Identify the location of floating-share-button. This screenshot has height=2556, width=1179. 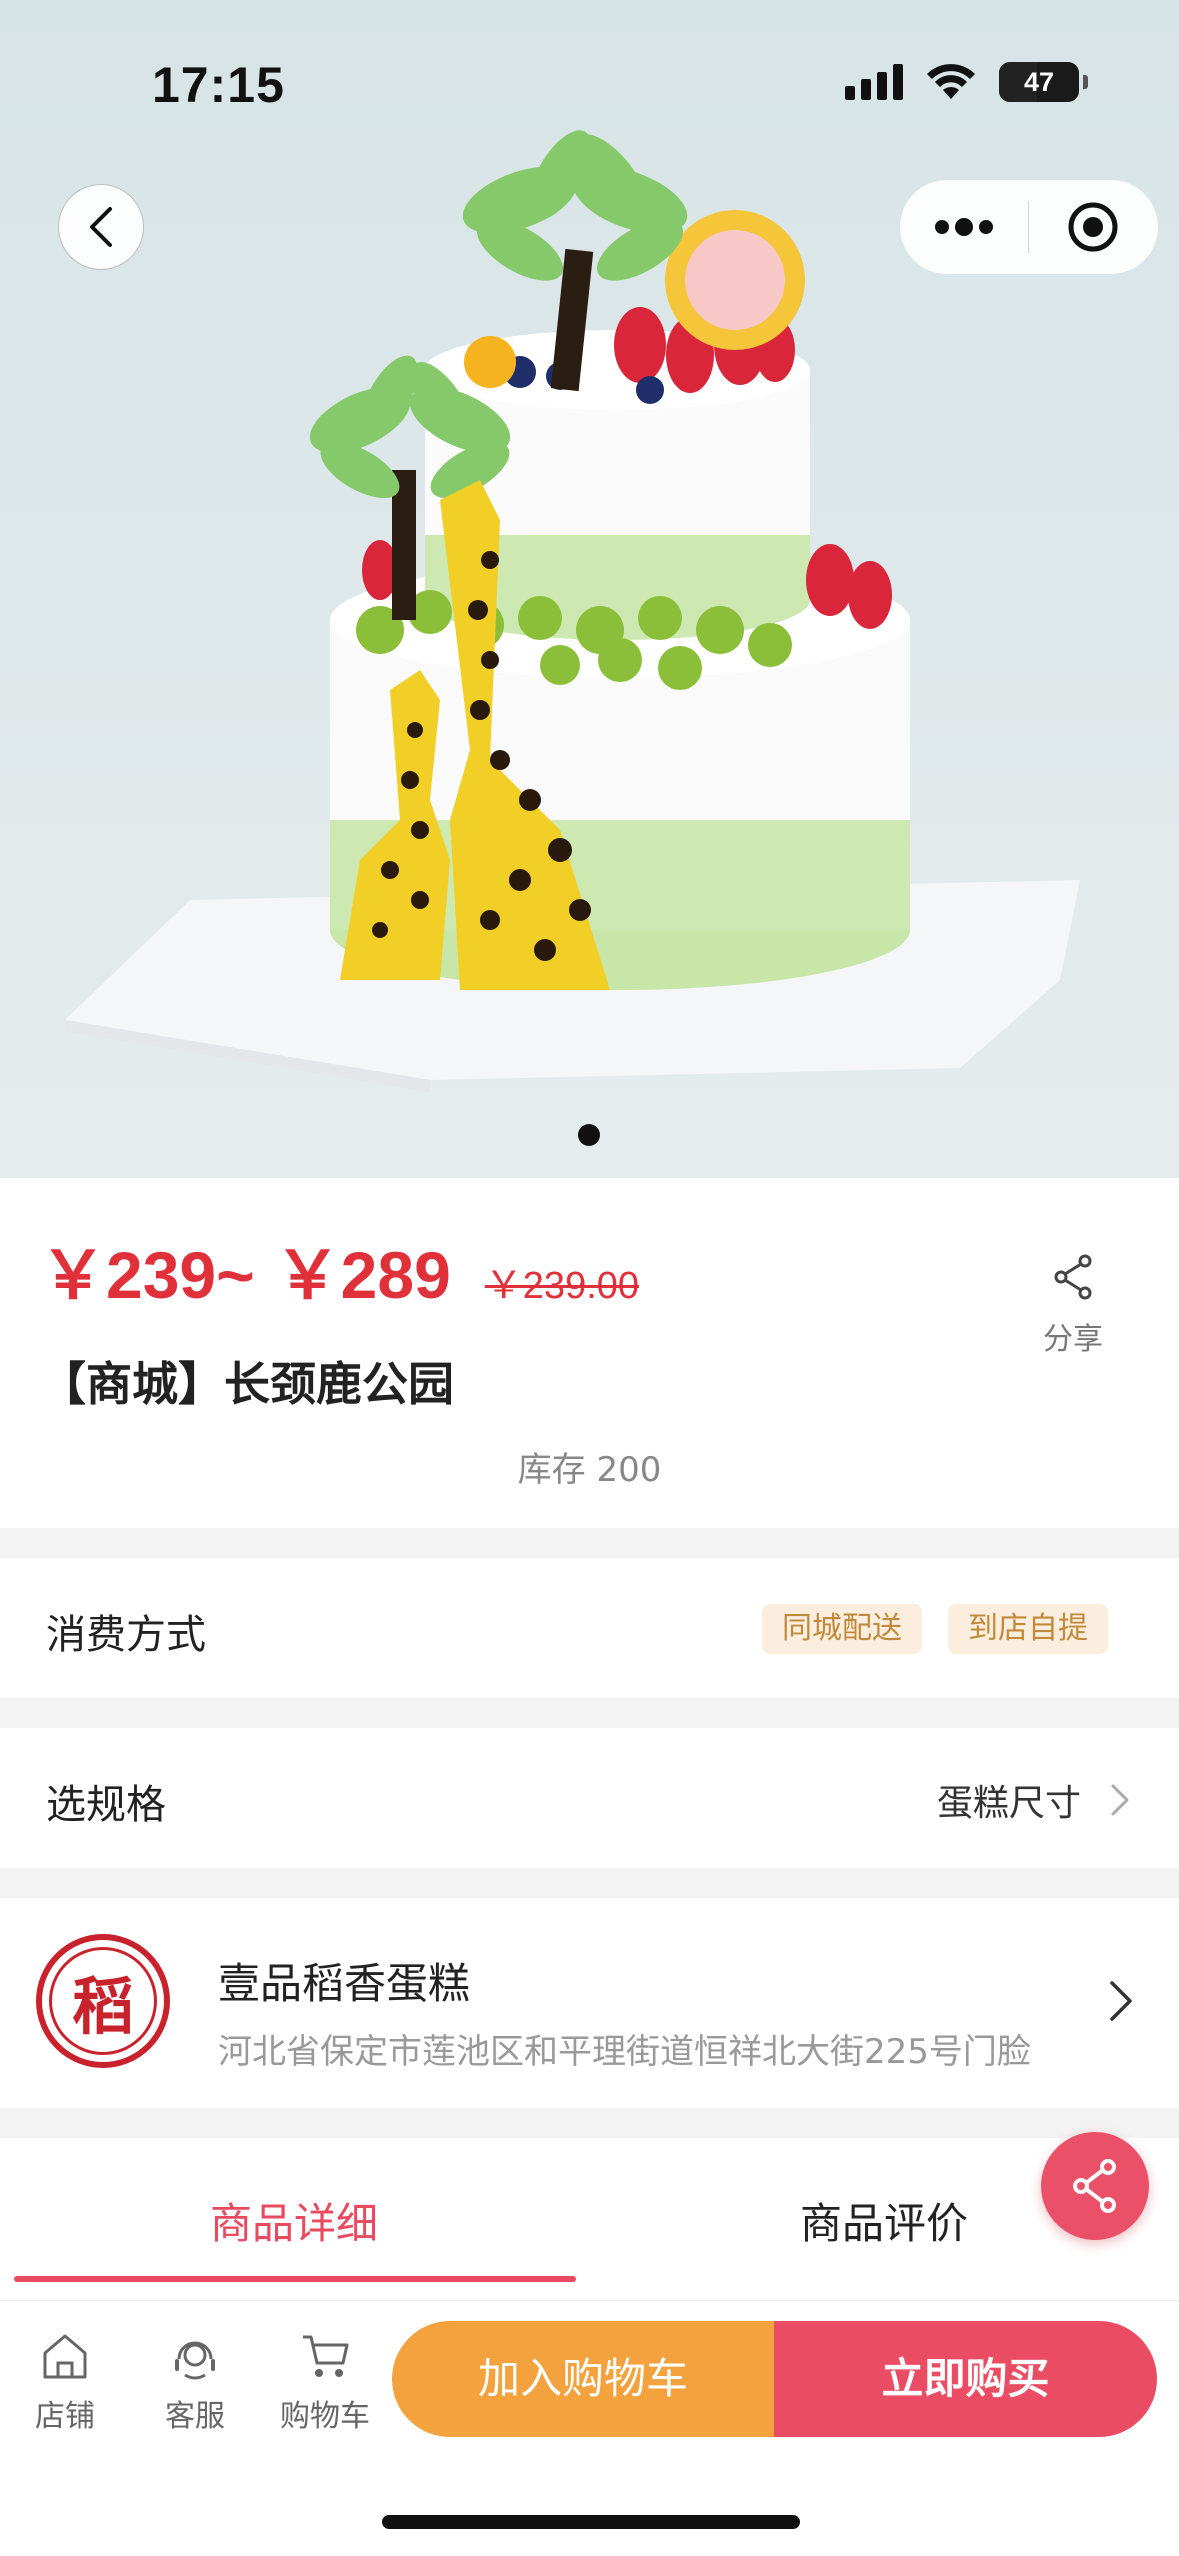
(1095, 2186).